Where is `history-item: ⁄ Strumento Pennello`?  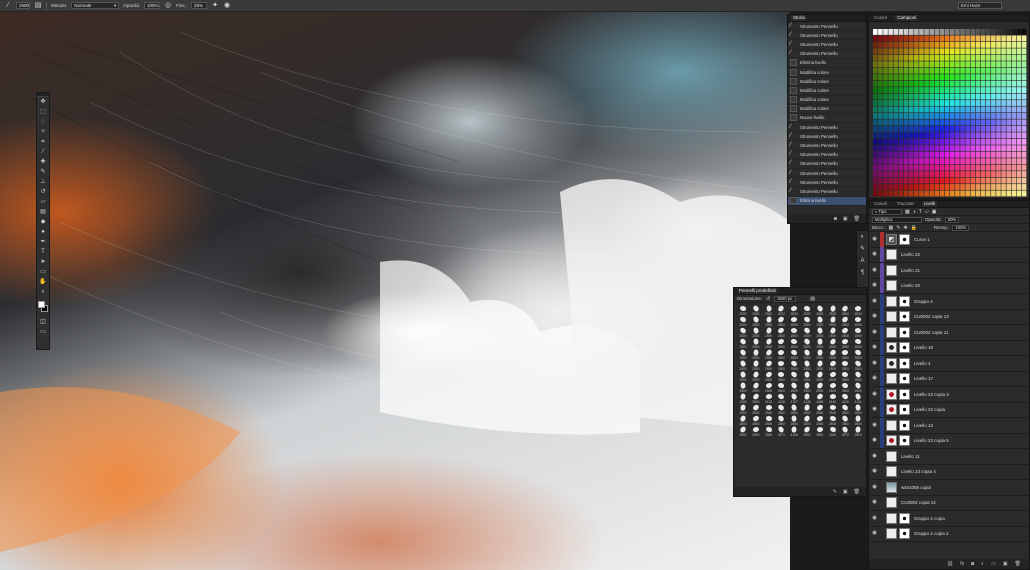
history-item: ⁄ Strumento Pennello is located at coordinates (827, 164).